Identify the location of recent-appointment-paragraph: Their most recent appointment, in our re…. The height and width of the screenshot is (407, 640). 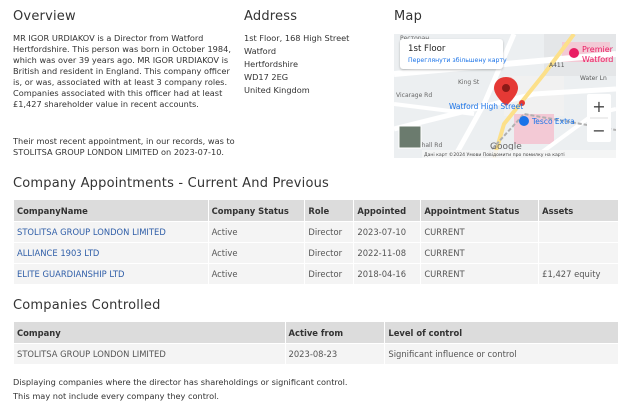
(124, 146).